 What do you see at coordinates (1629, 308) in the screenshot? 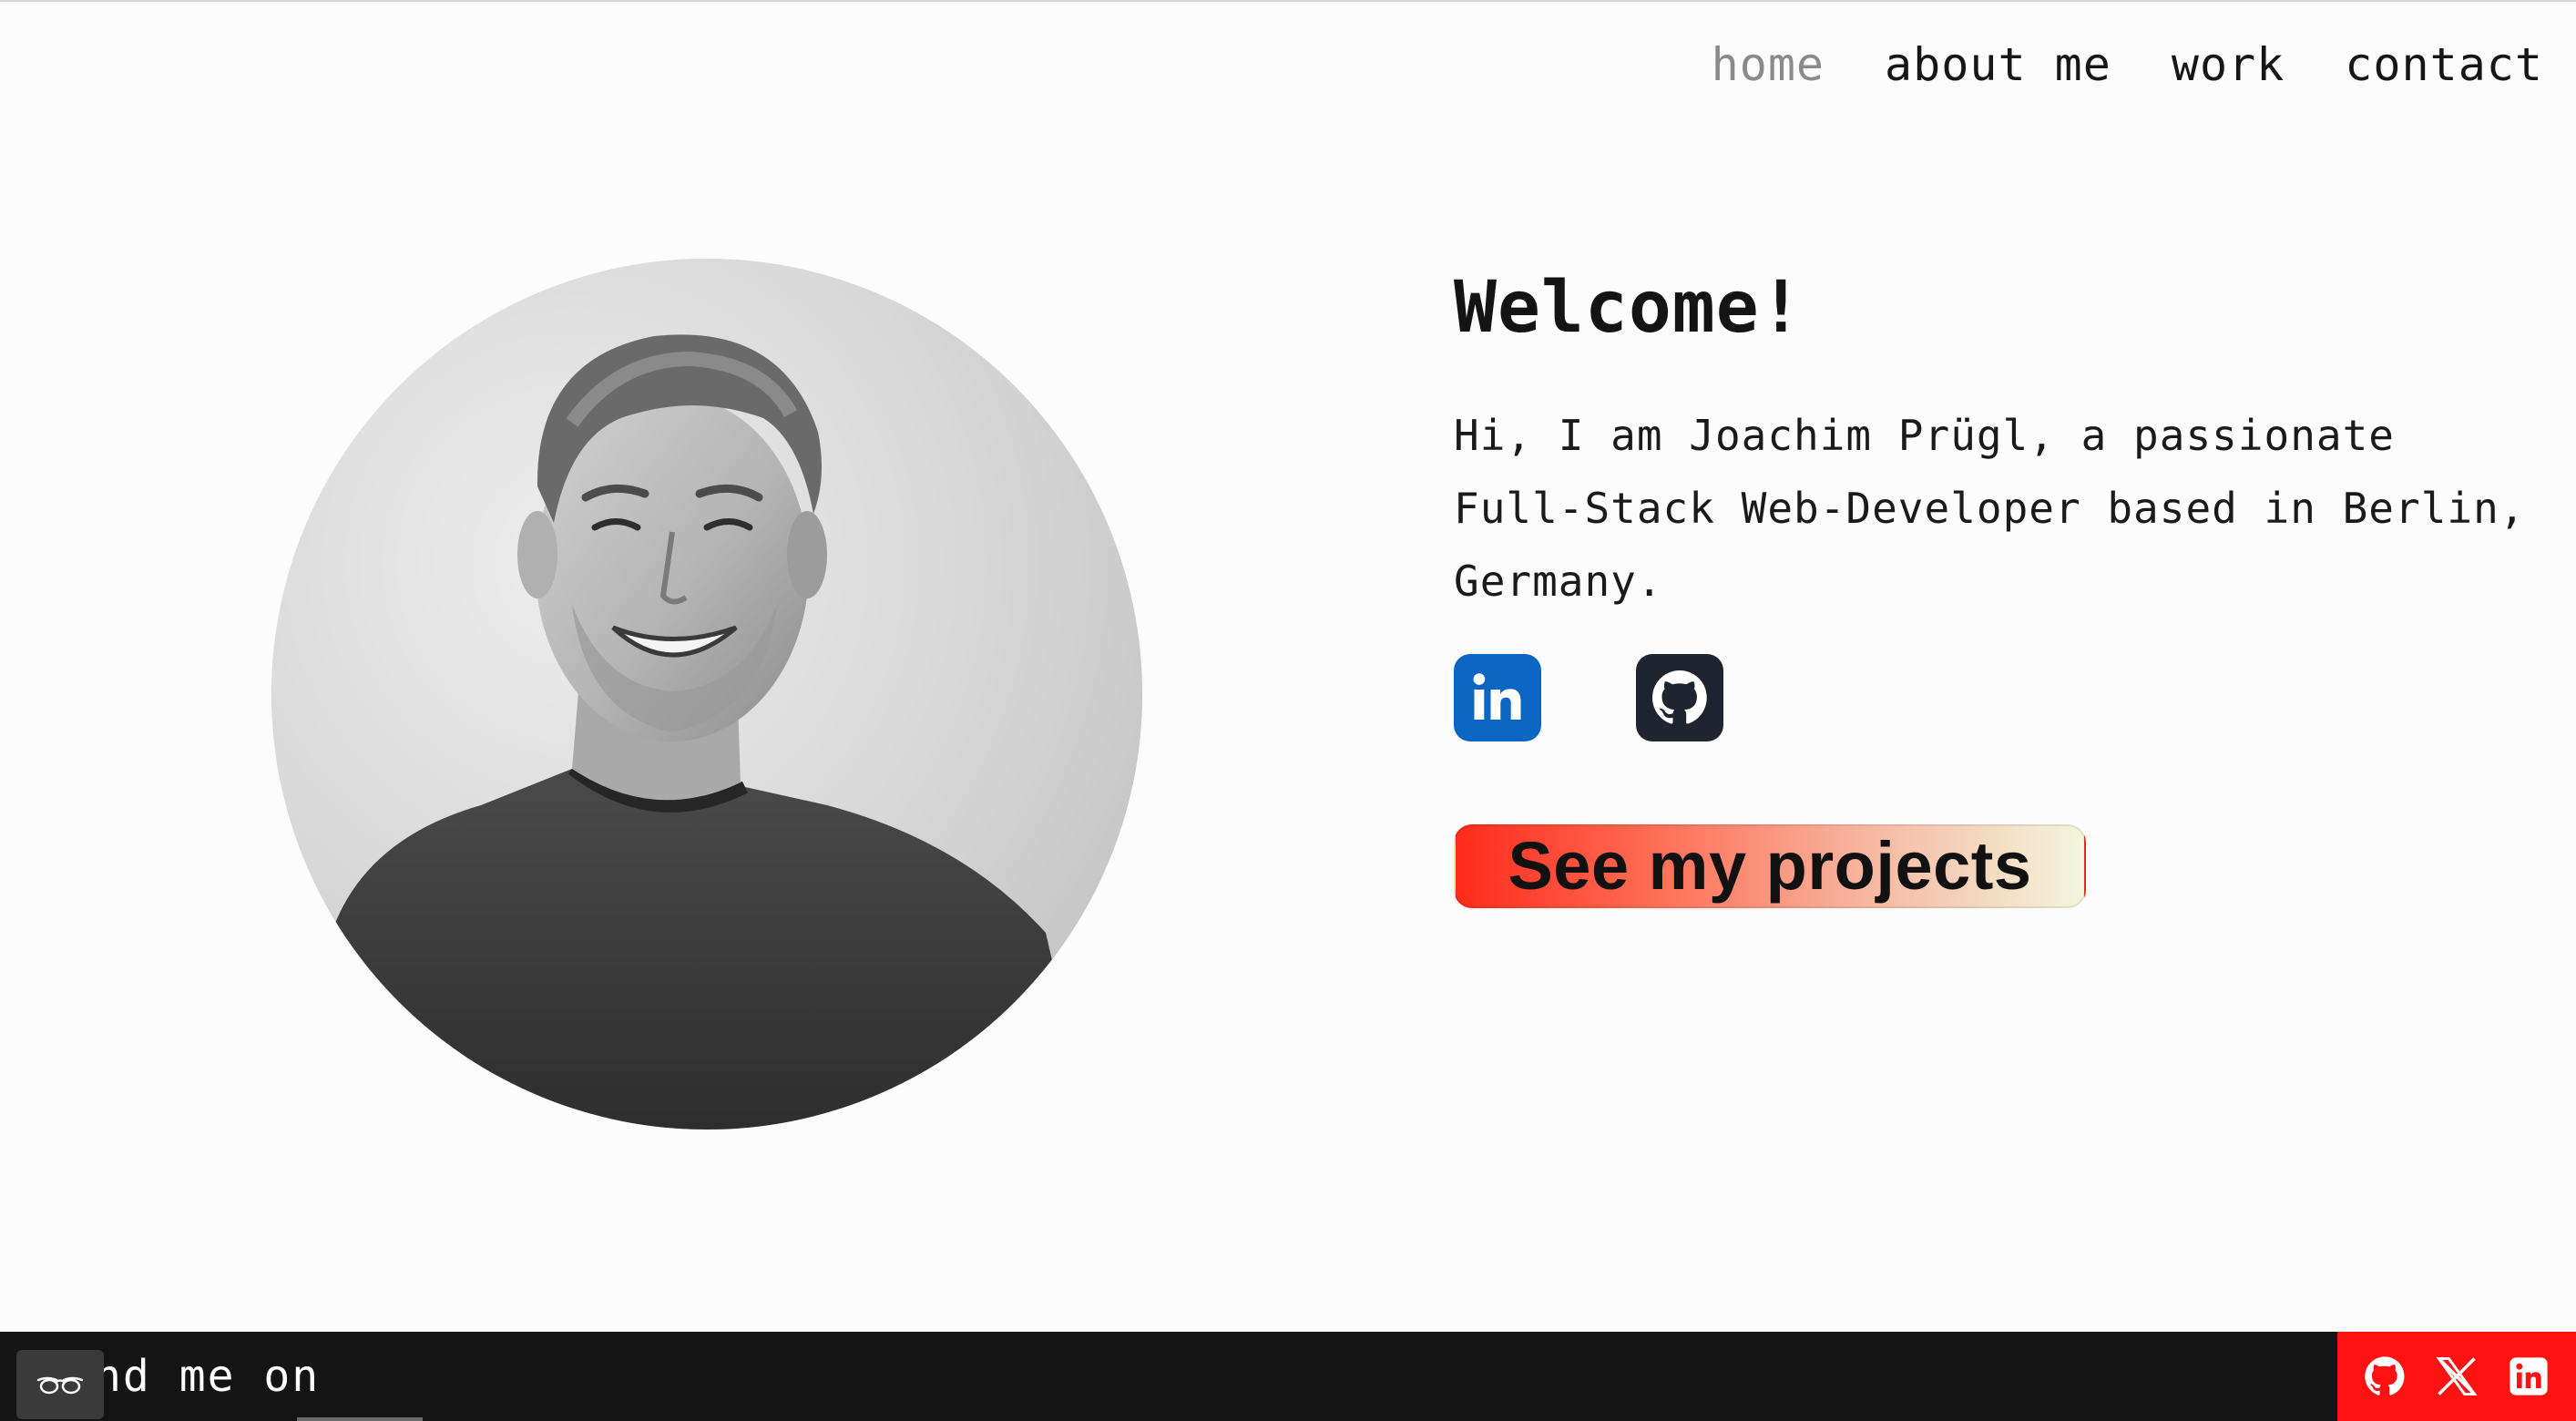
I see `hero-title: Welcome!` at bounding box center [1629, 308].